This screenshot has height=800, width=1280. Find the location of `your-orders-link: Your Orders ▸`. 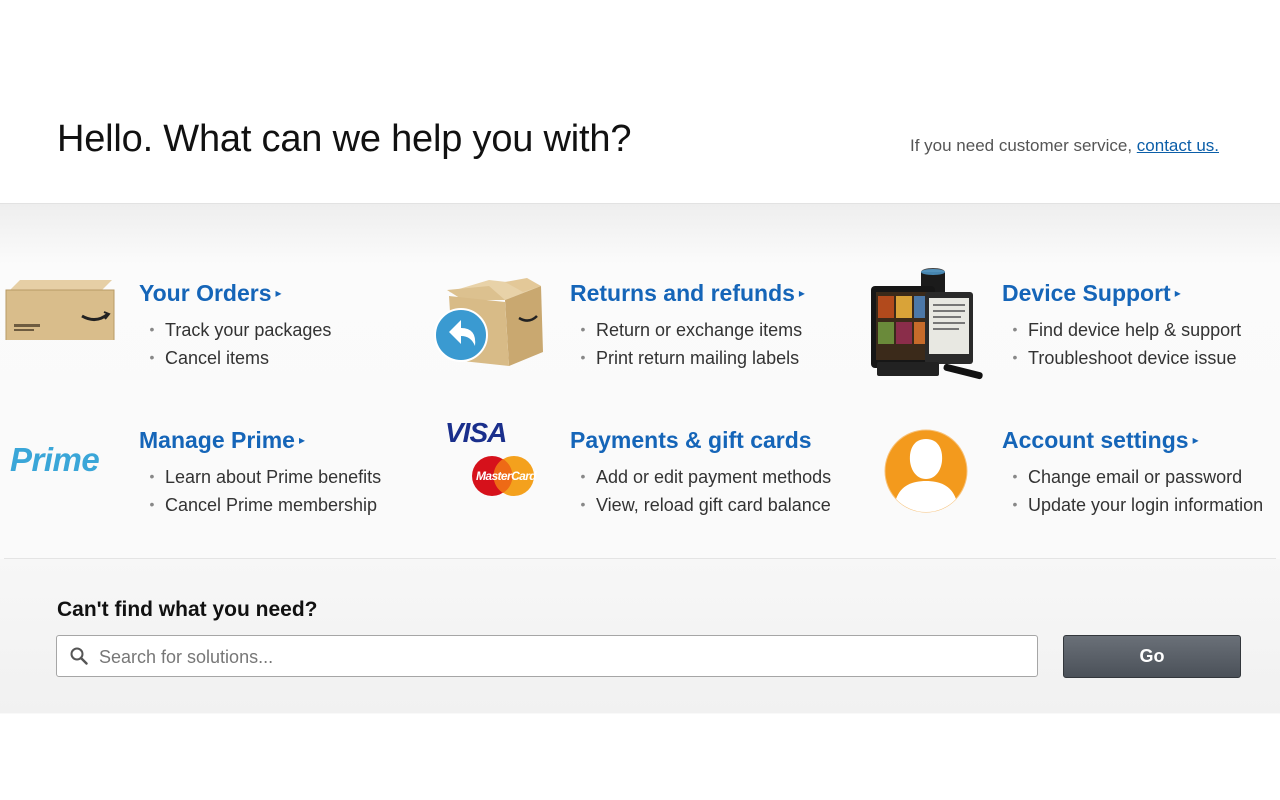

your-orders-link: Your Orders ▸ is located at coordinates (210, 293).